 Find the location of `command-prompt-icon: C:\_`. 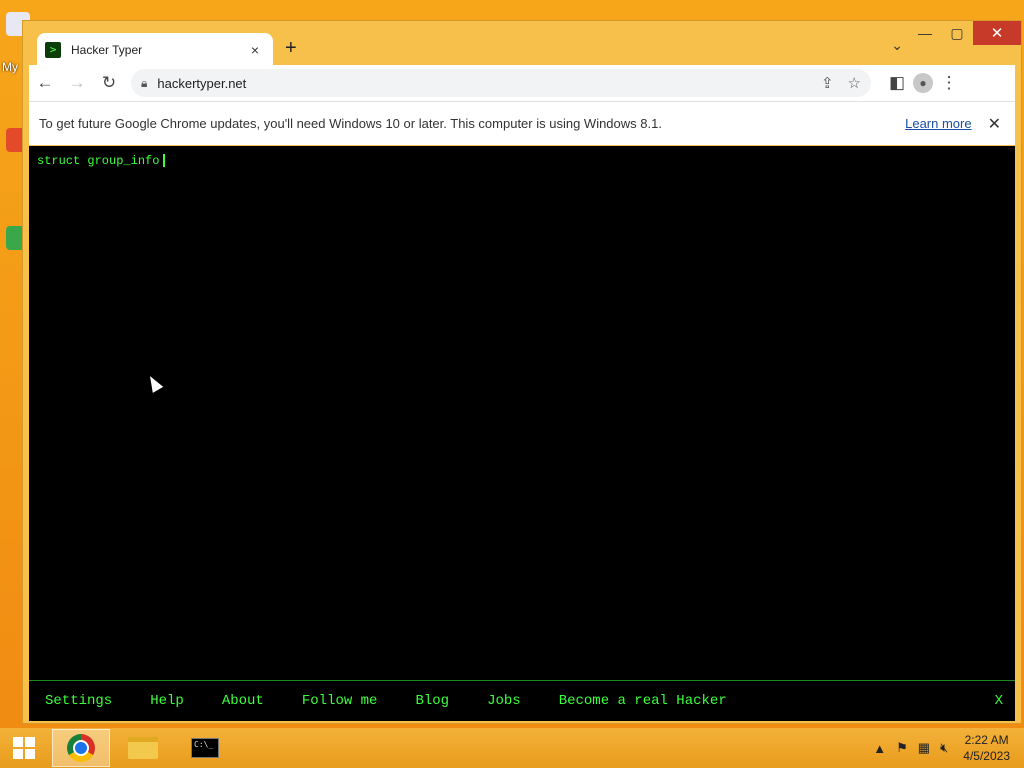

command-prompt-icon: C:\_ is located at coordinates (205, 748).